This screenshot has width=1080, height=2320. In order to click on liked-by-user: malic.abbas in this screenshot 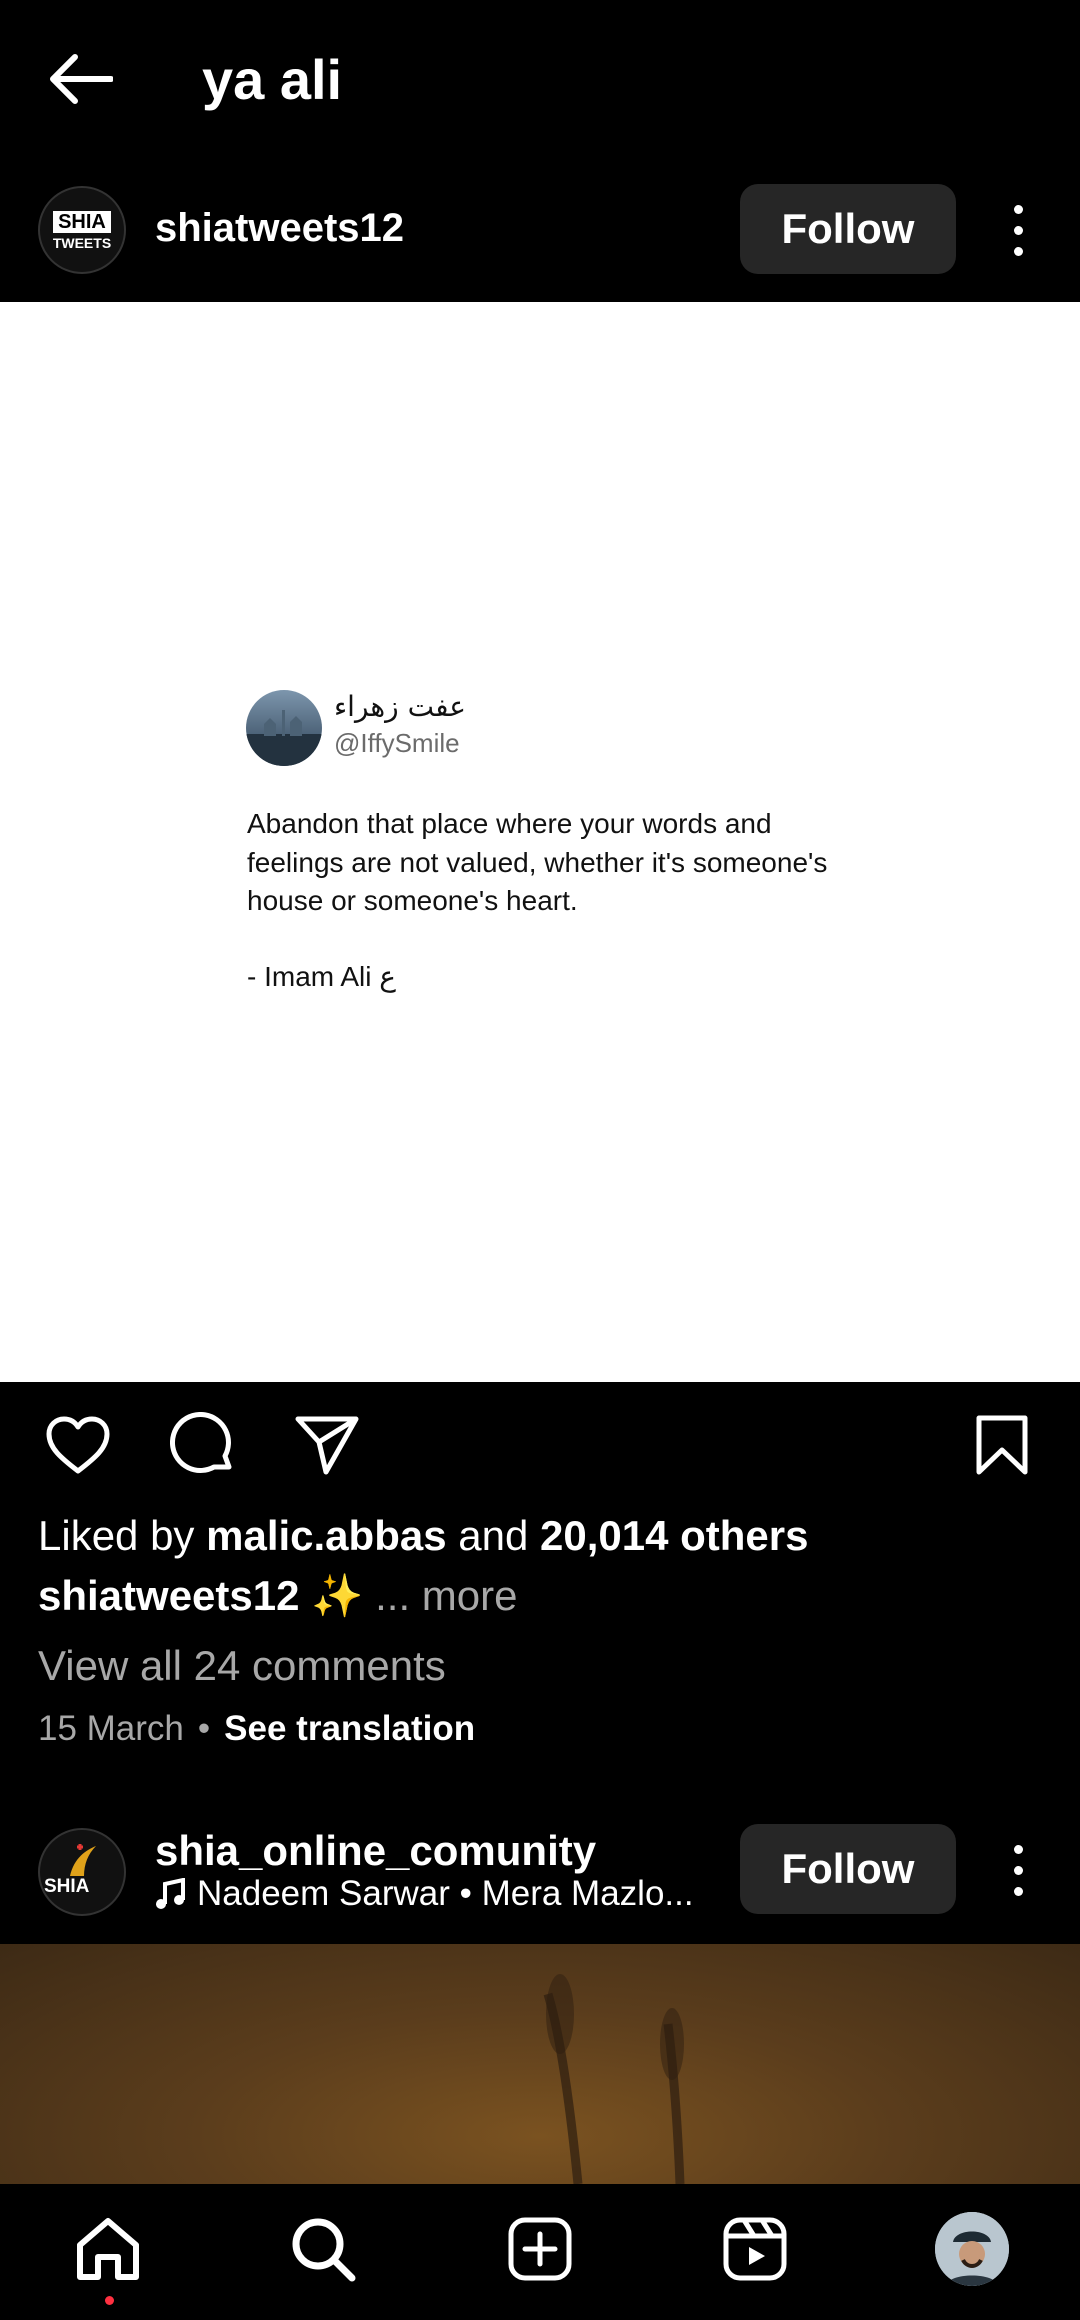, I will do `click(326, 1535)`.